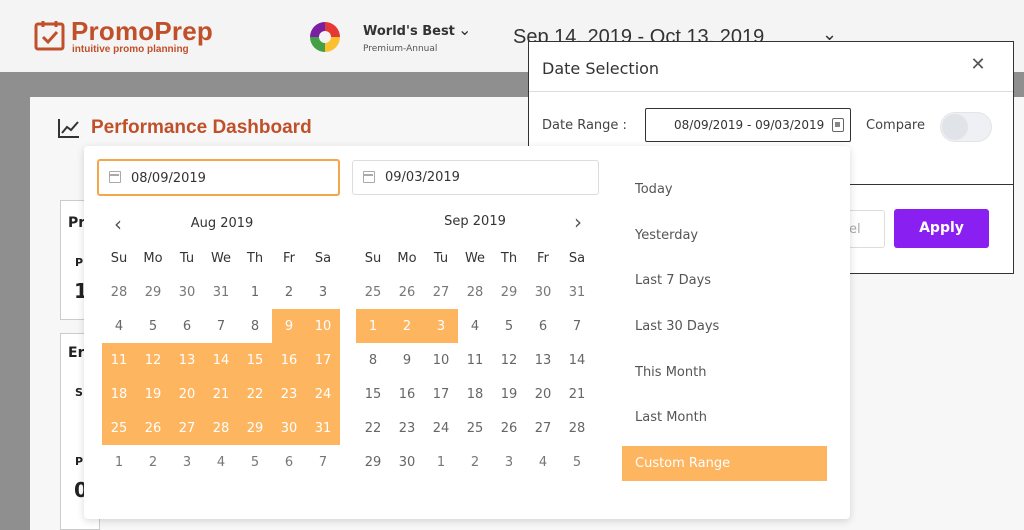  Describe the element at coordinates (578, 222) in the screenshot. I see `next-month-icon: ›` at that location.